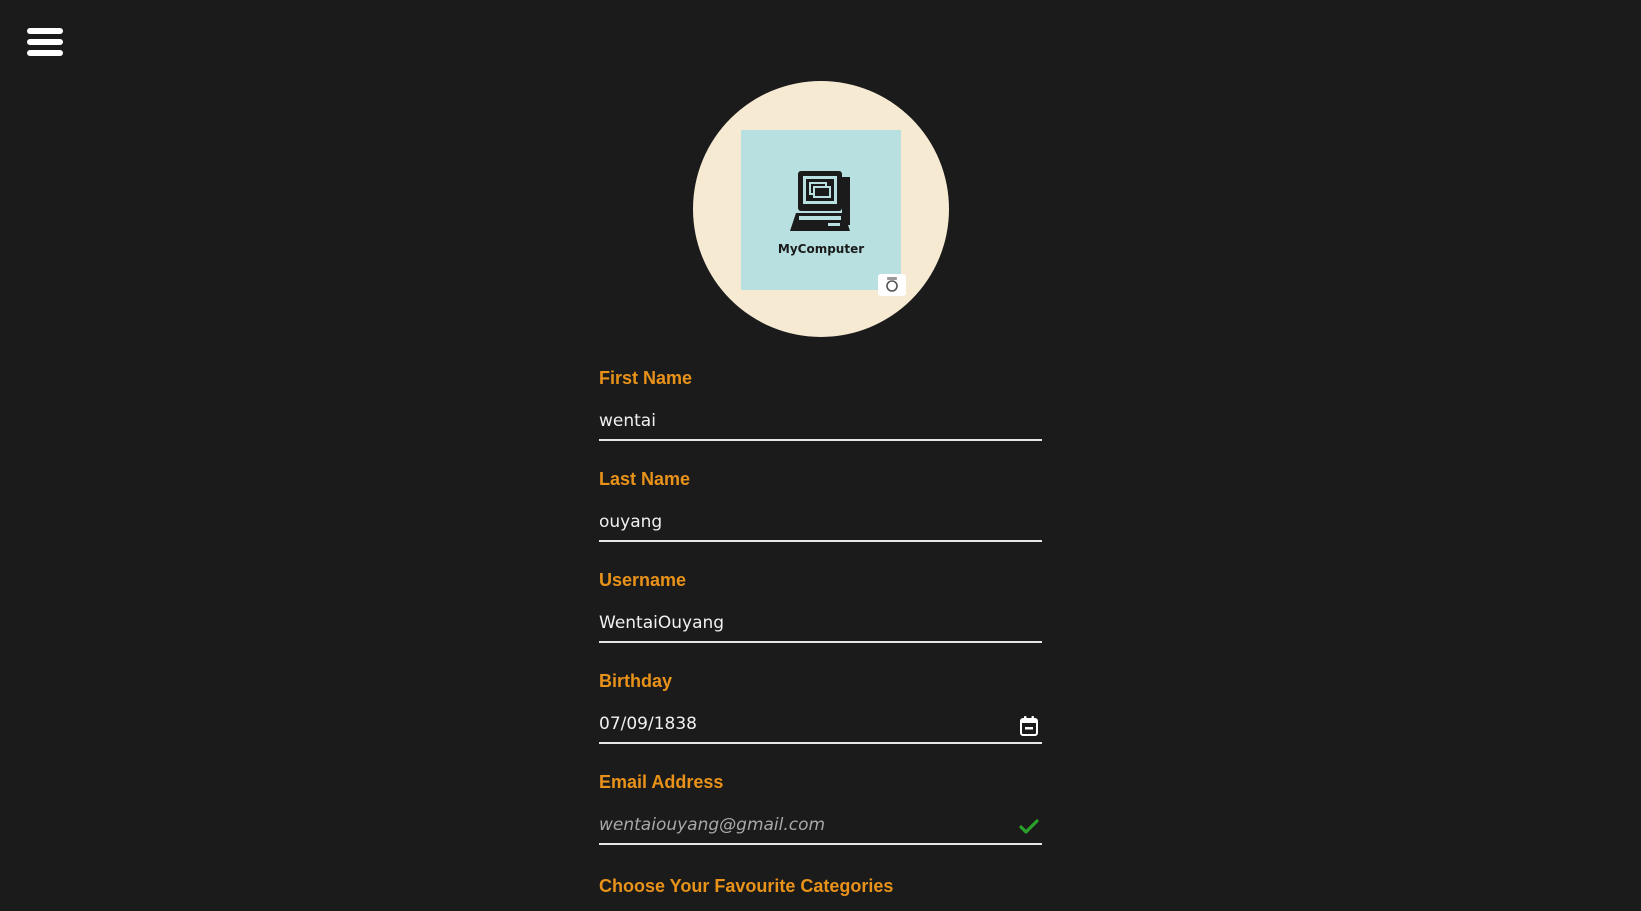  Describe the element at coordinates (820, 624) in the screenshot. I see `username-input: WentaiOuyang` at that location.